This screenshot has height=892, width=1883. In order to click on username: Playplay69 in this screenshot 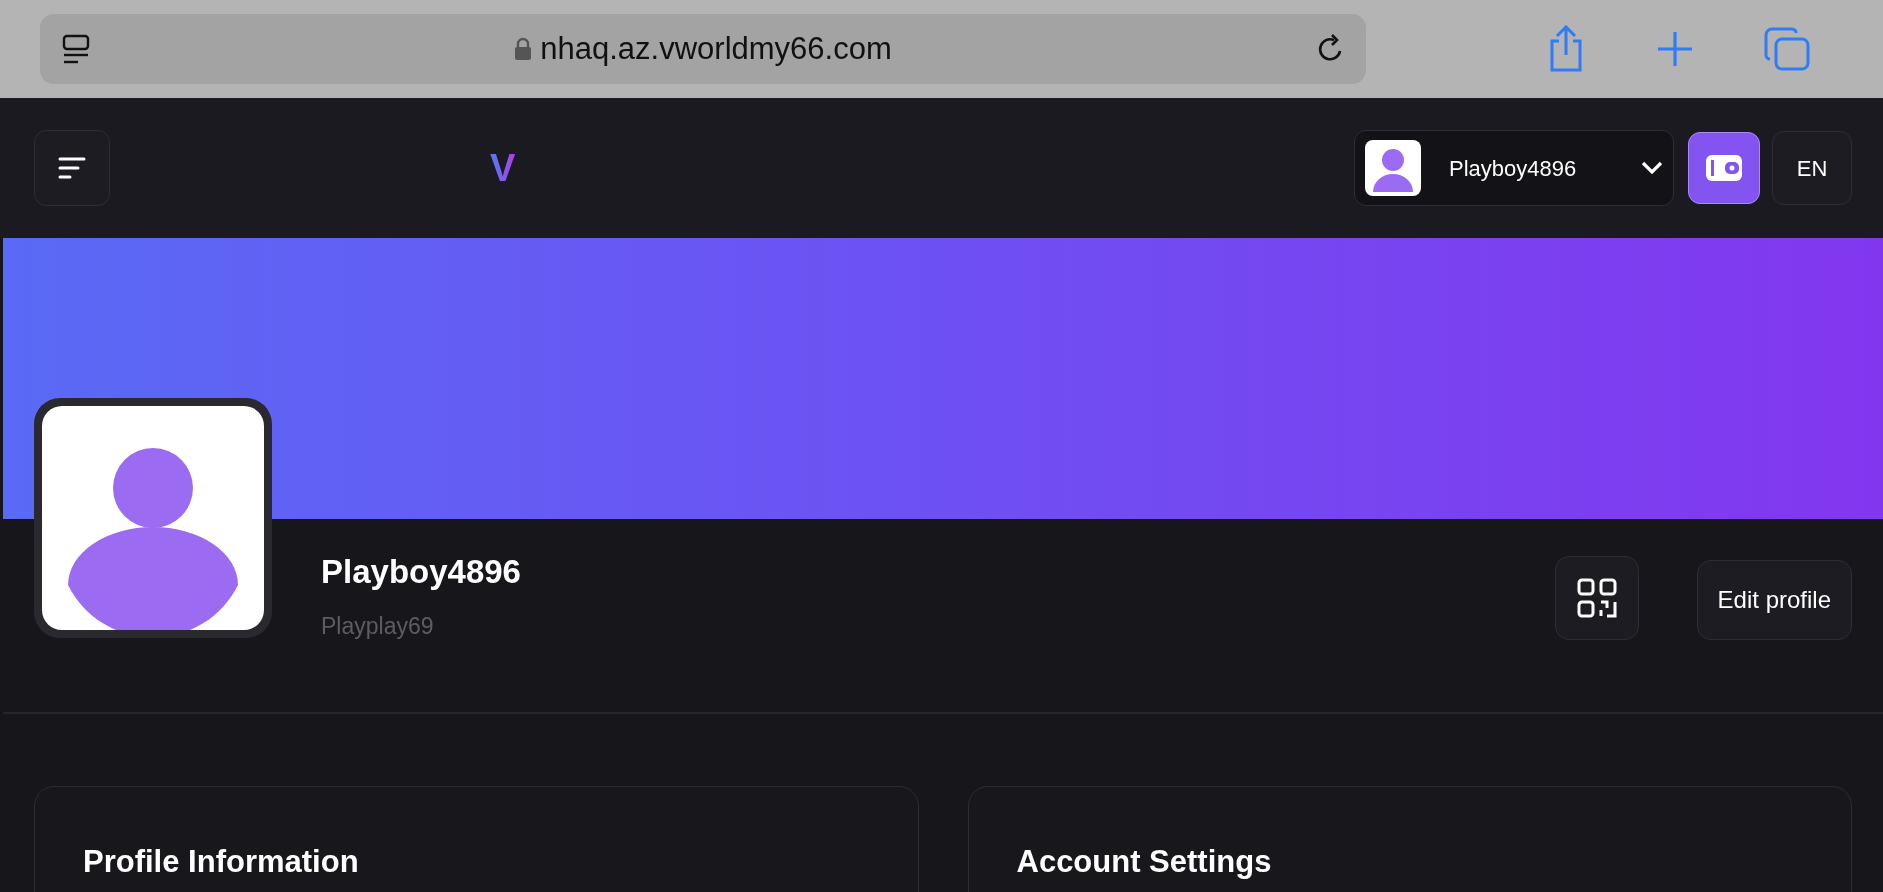, I will do `click(378, 626)`.